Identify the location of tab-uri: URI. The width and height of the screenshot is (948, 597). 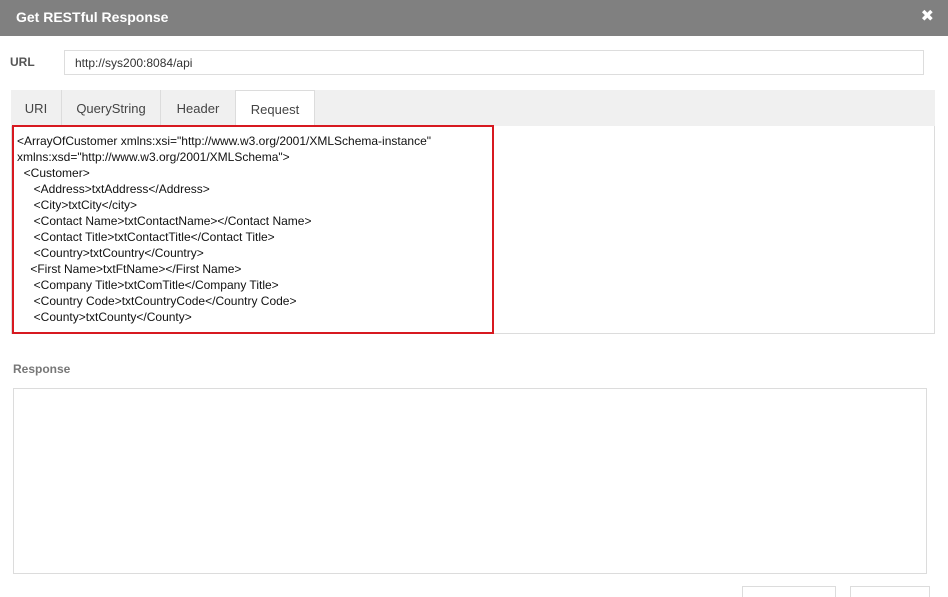
(36, 108).